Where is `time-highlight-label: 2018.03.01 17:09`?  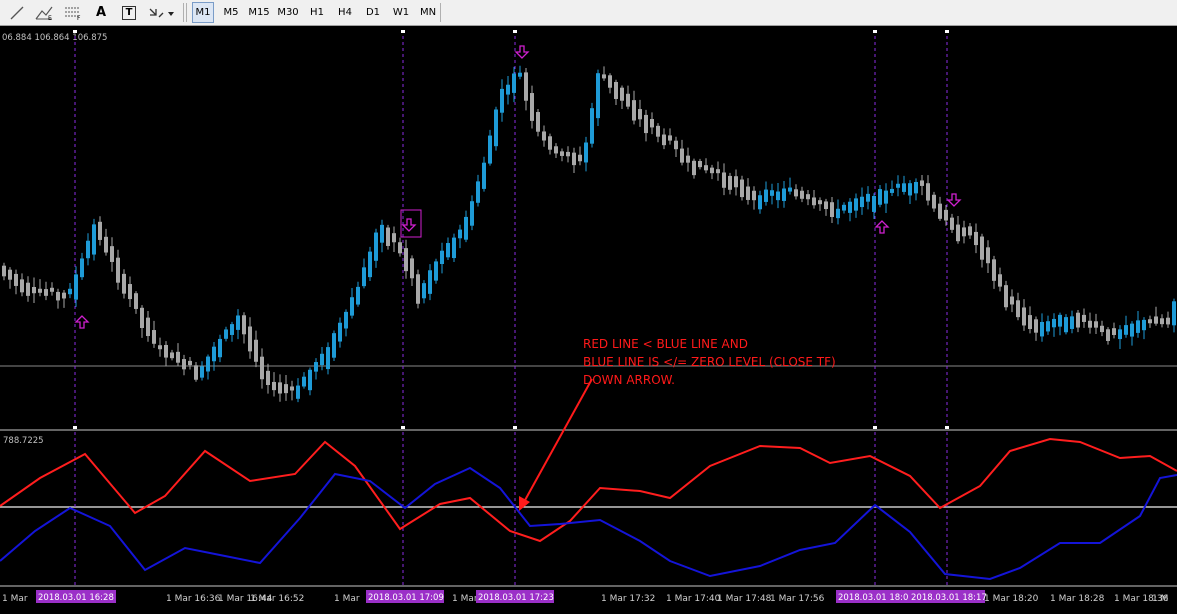
time-highlight-label: 2018.03.01 17:09 is located at coordinates (406, 598).